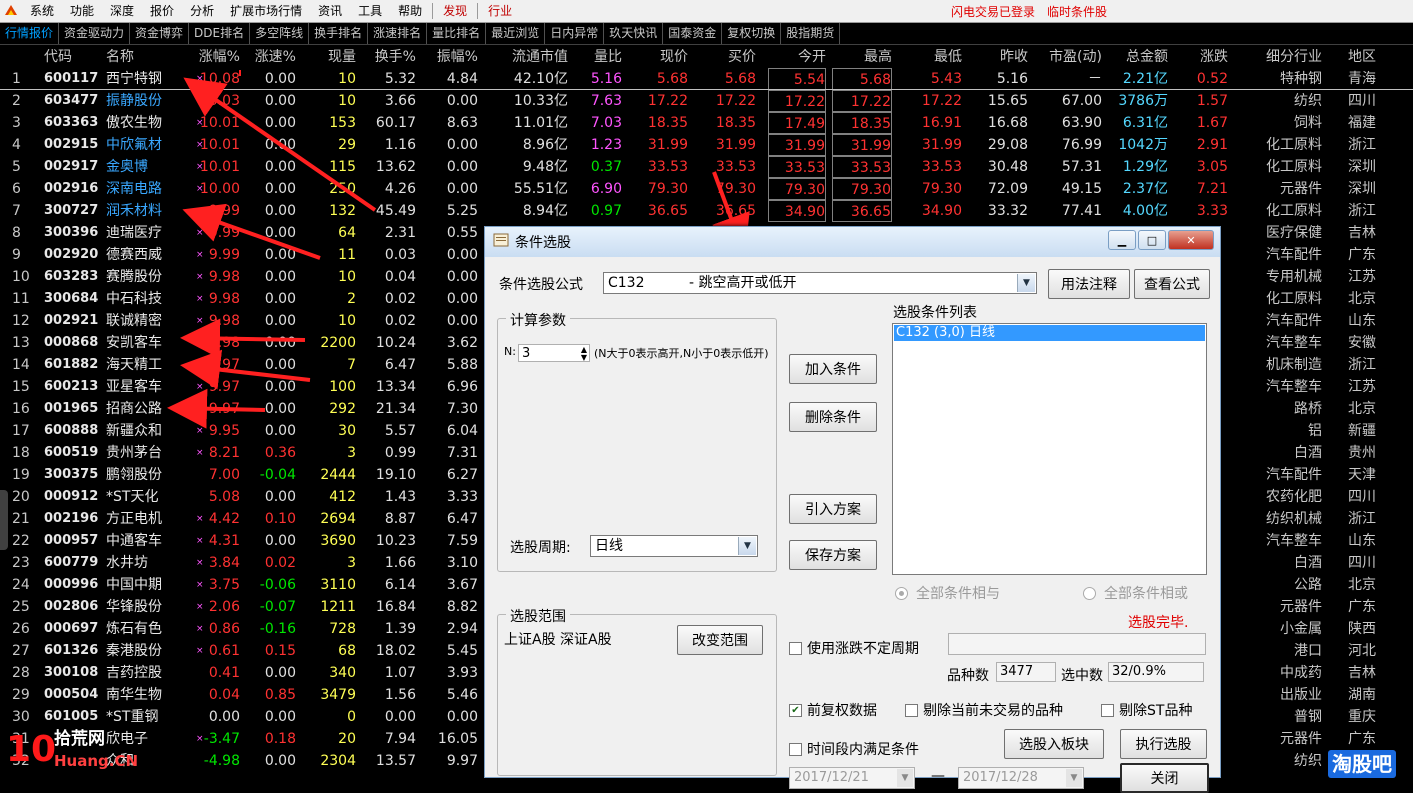  I want to click on radio-all-and: 全部条件相与, so click(947, 593).